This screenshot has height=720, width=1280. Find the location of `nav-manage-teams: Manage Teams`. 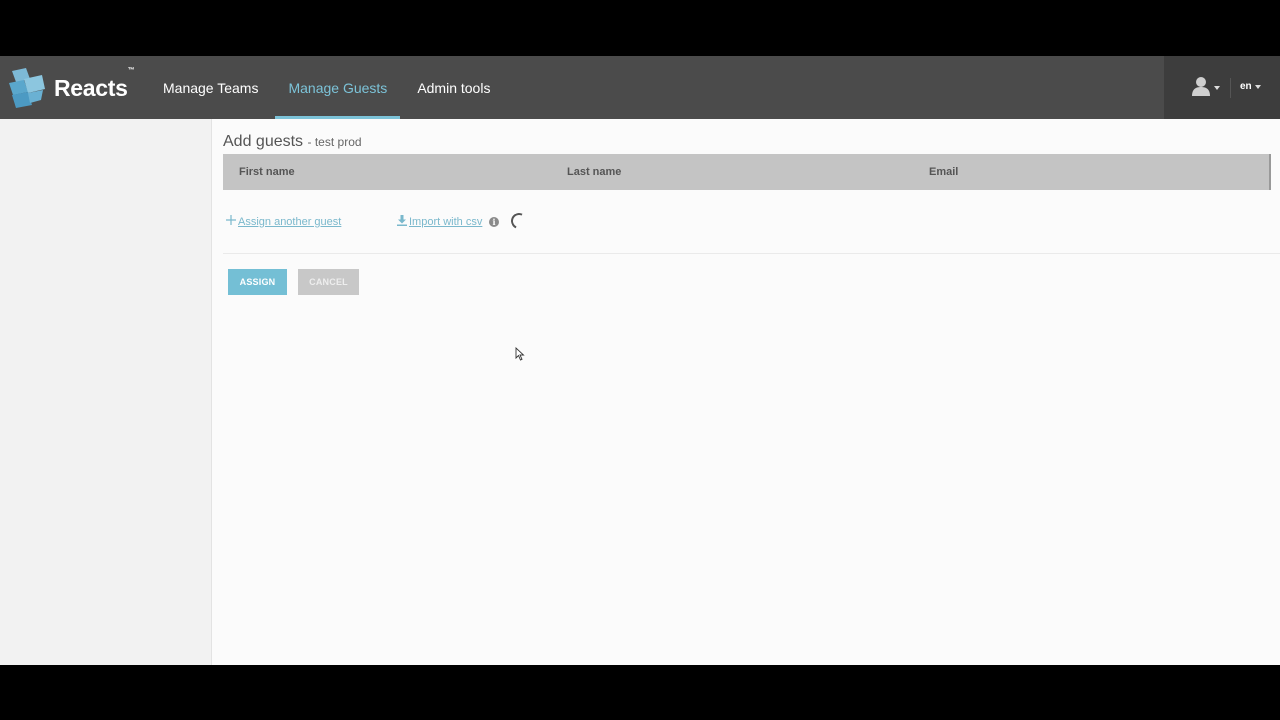

nav-manage-teams: Manage Teams is located at coordinates (210, 87).